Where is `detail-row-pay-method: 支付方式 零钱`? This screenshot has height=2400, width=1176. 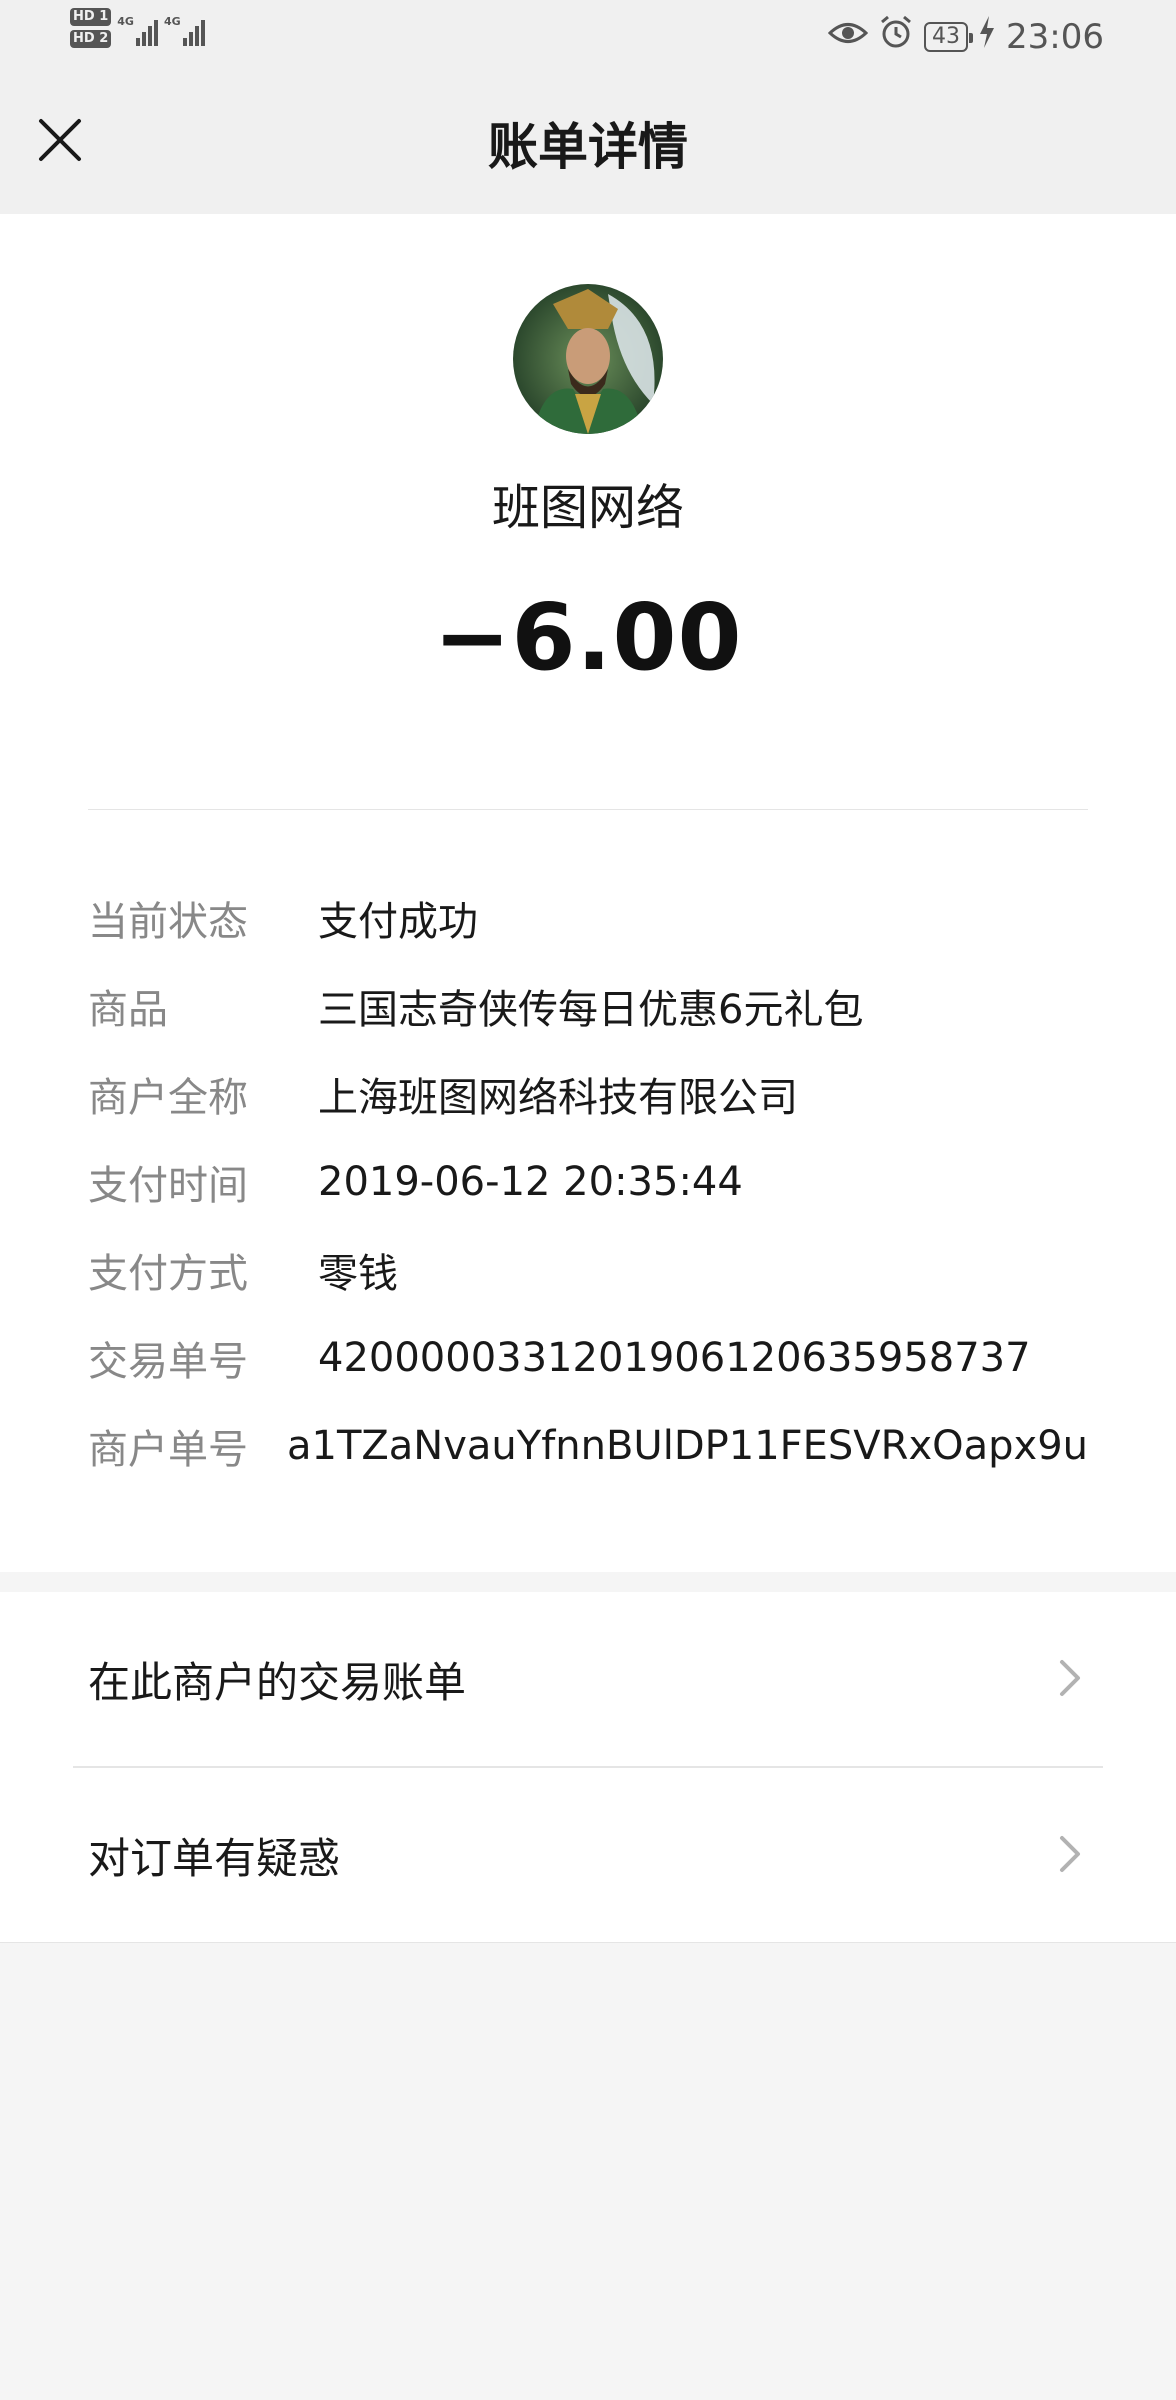 detail-row-pay-method: 支付方式 零钱 is located at coordinates (588, 1270).